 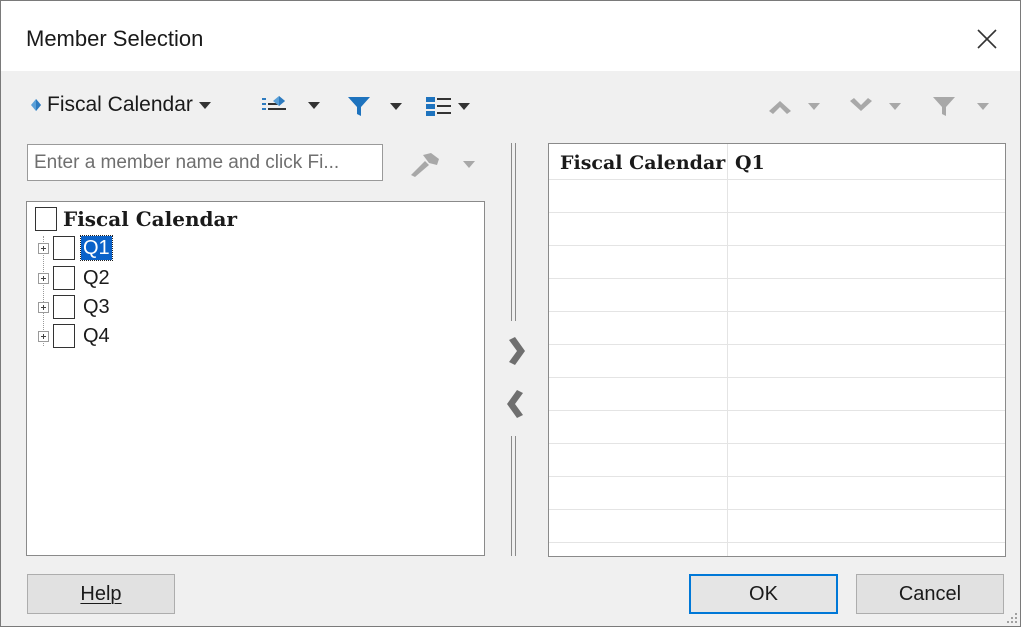 What do you see at coordinates (516, 404) in the screenshot?
I see `remove-arrow-icon` at bounding box center [516, 404].